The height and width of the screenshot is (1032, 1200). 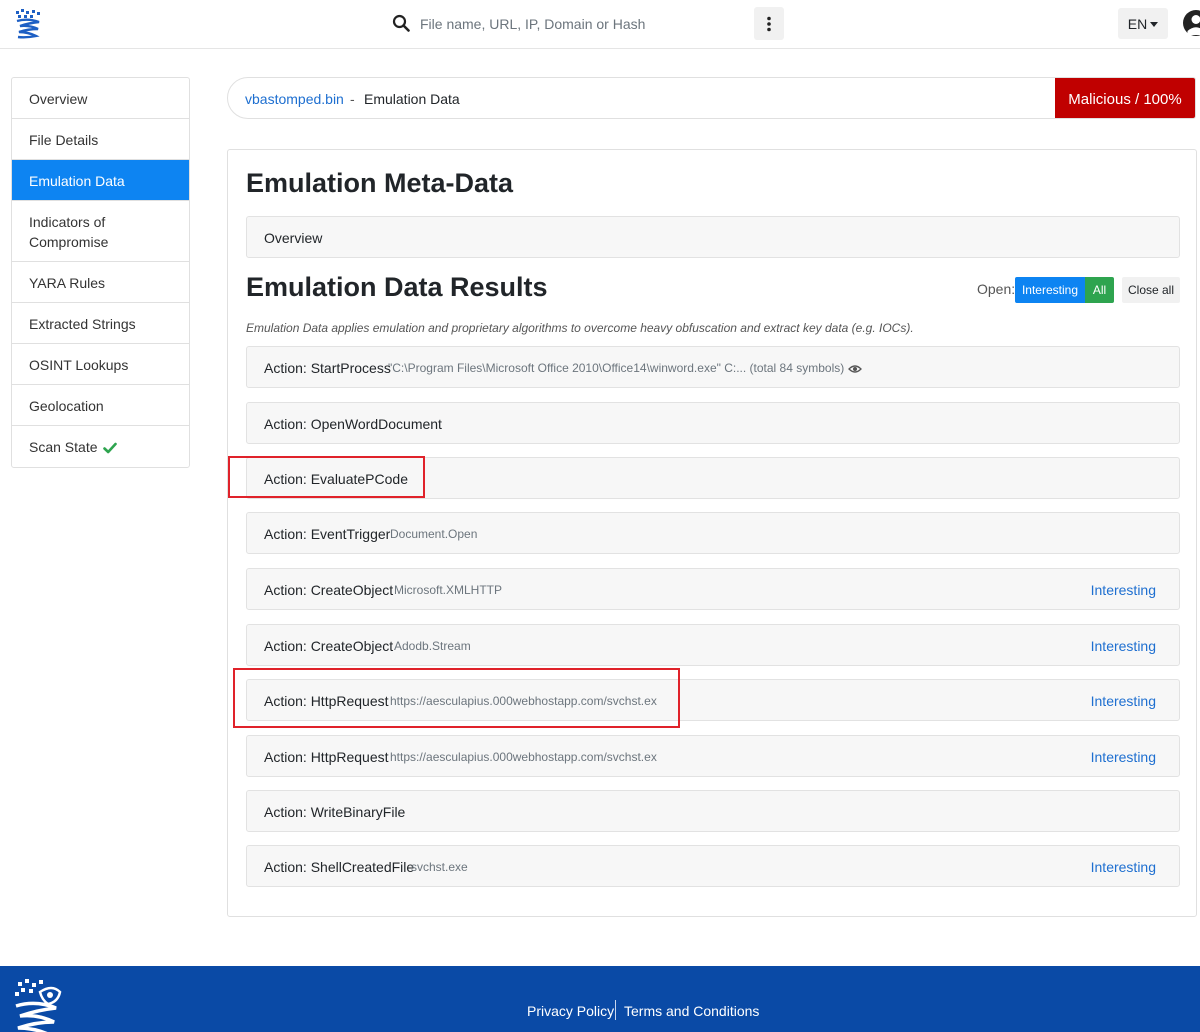 I want to click on action-label: Action: OpenWordDocument, so click(x=353, y=424).